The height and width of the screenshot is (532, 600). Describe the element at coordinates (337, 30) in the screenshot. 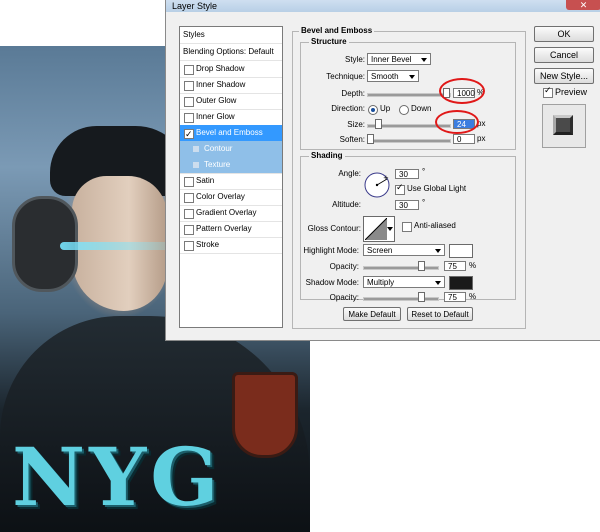

I see `section-title: Bevel and Emboss` at that location.